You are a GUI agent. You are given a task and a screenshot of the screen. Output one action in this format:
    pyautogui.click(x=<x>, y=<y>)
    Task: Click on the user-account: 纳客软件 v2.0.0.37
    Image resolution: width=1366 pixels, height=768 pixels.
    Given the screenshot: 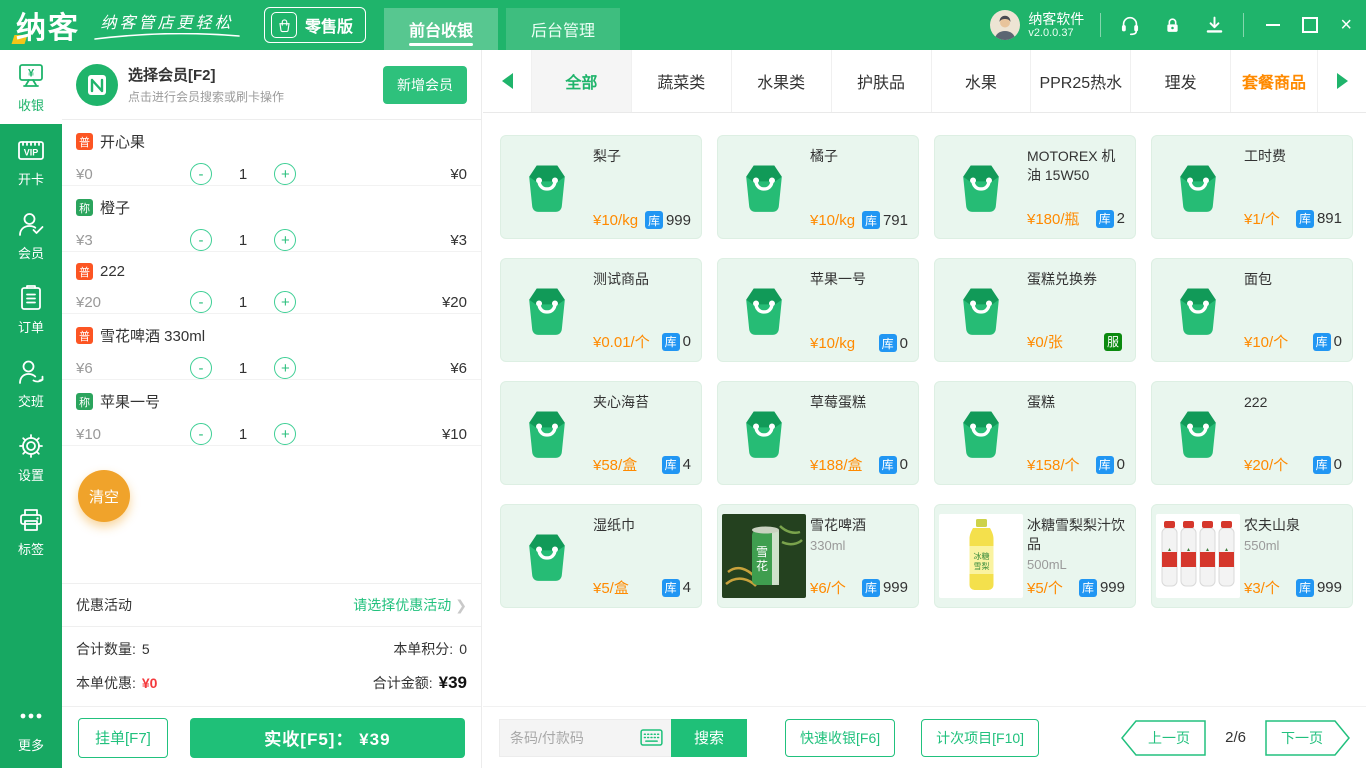 What is the action you would take?
    pyautogui.click(x=1037, y=25)
    